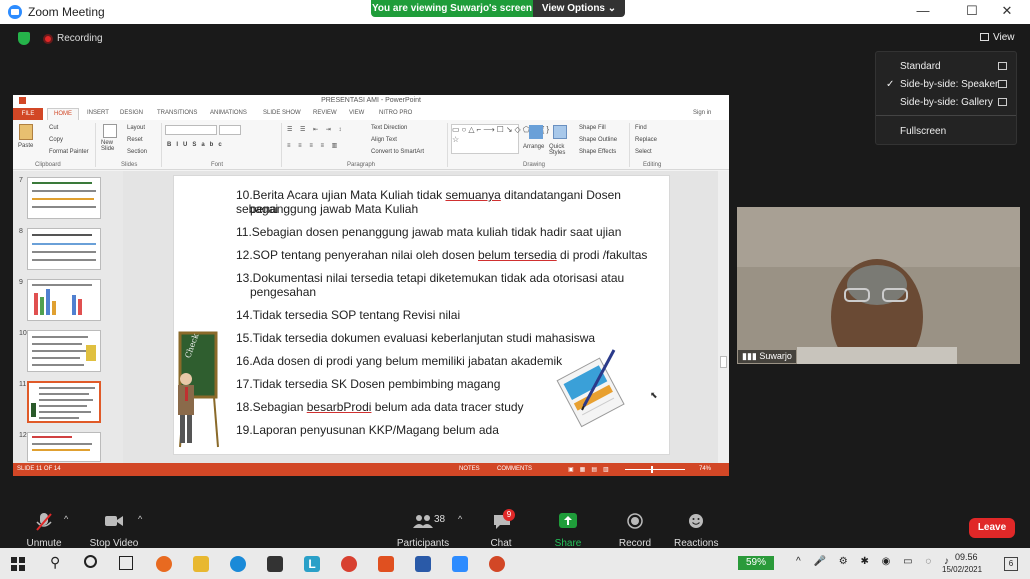 The image size is (1030, 579). I want to click on tray-icons: ^ 🎤 ⚙ ✱ ◉ ▭ ◌ ♪, so click(875, 561).